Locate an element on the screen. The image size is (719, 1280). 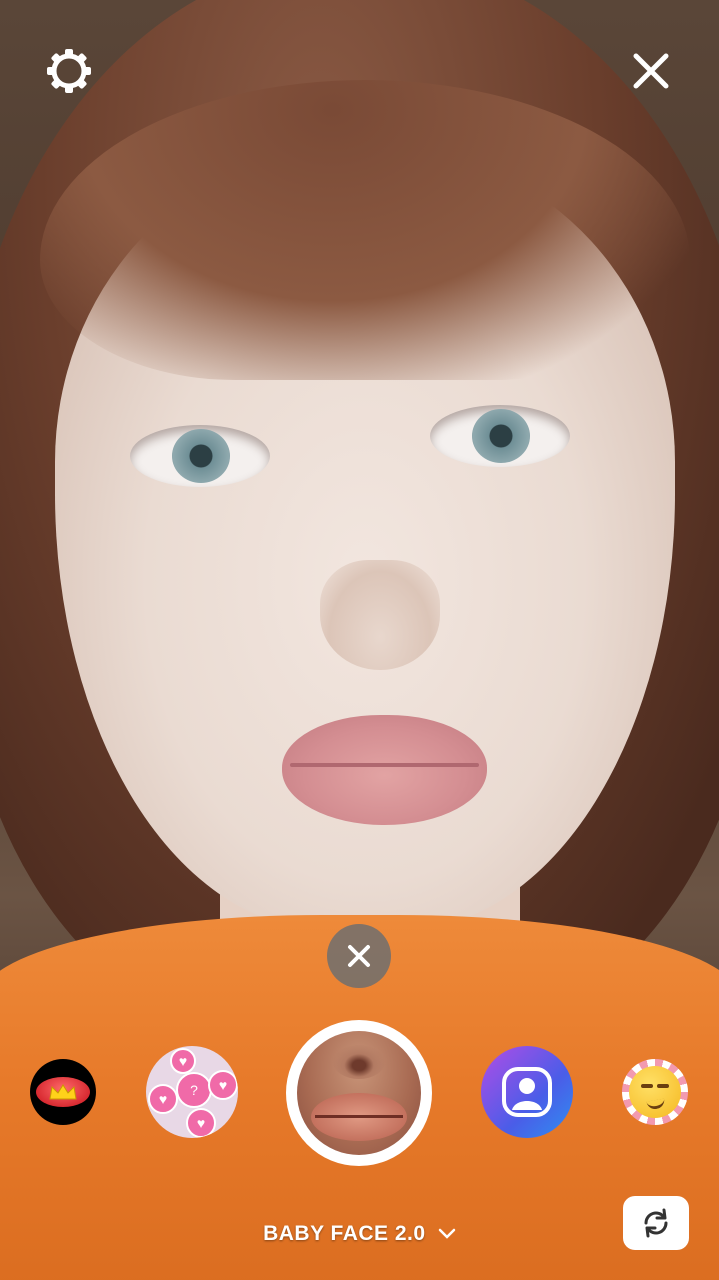
effect-red-lips-crown is located at coordinates (63, 1092).